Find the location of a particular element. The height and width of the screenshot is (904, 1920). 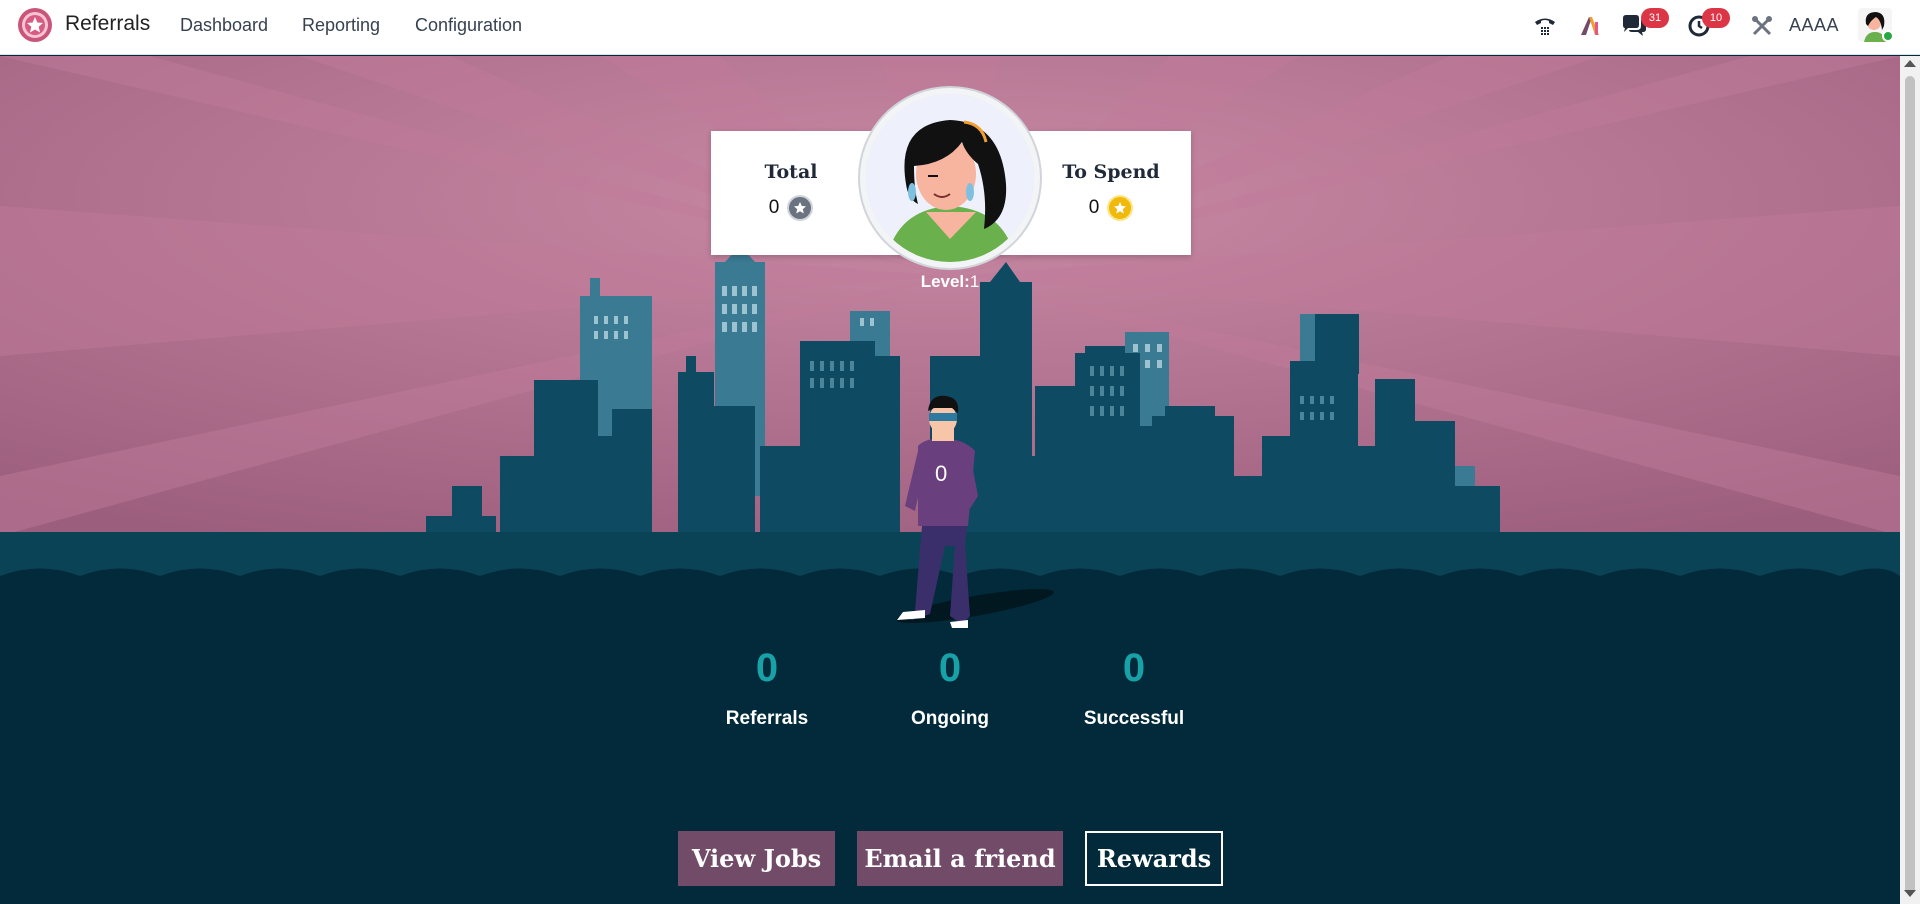

gold-star-coin-icon is located at coordinates (1120, 208).